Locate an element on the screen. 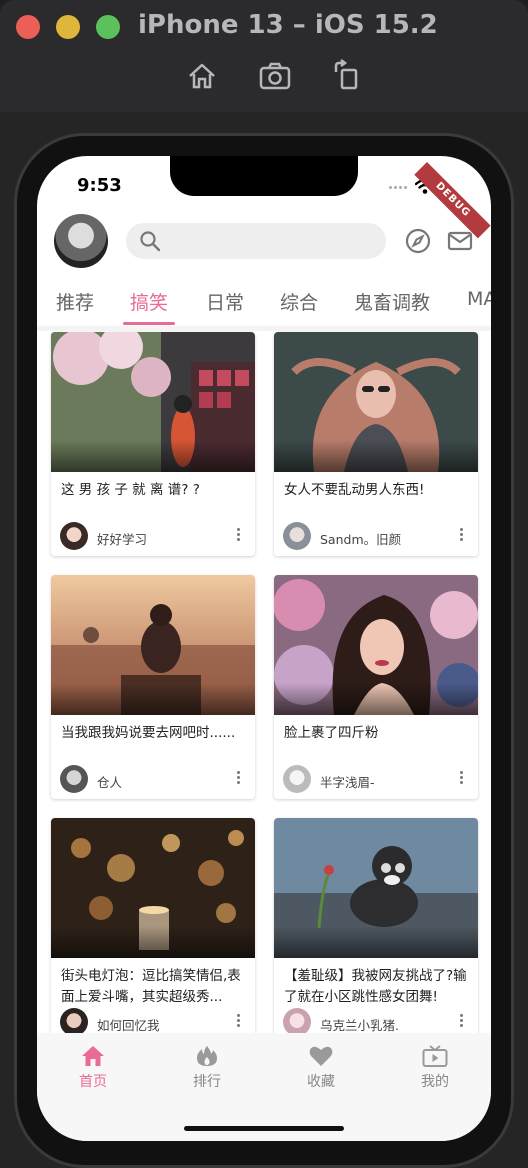 This screenshot has width=528, height=1168. simulator-titlebar: iPhone 13 – iOS 15.2 is located at coordinates (264, 56).